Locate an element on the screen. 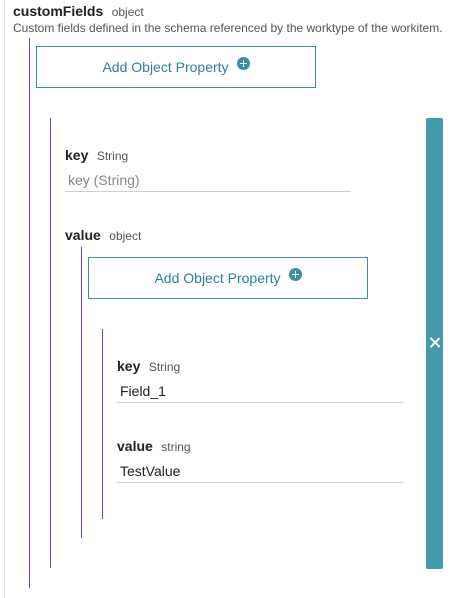 Image resolution: width=471 pixels, height=598 pixels. close-icon is located at coordinates (434, 342).